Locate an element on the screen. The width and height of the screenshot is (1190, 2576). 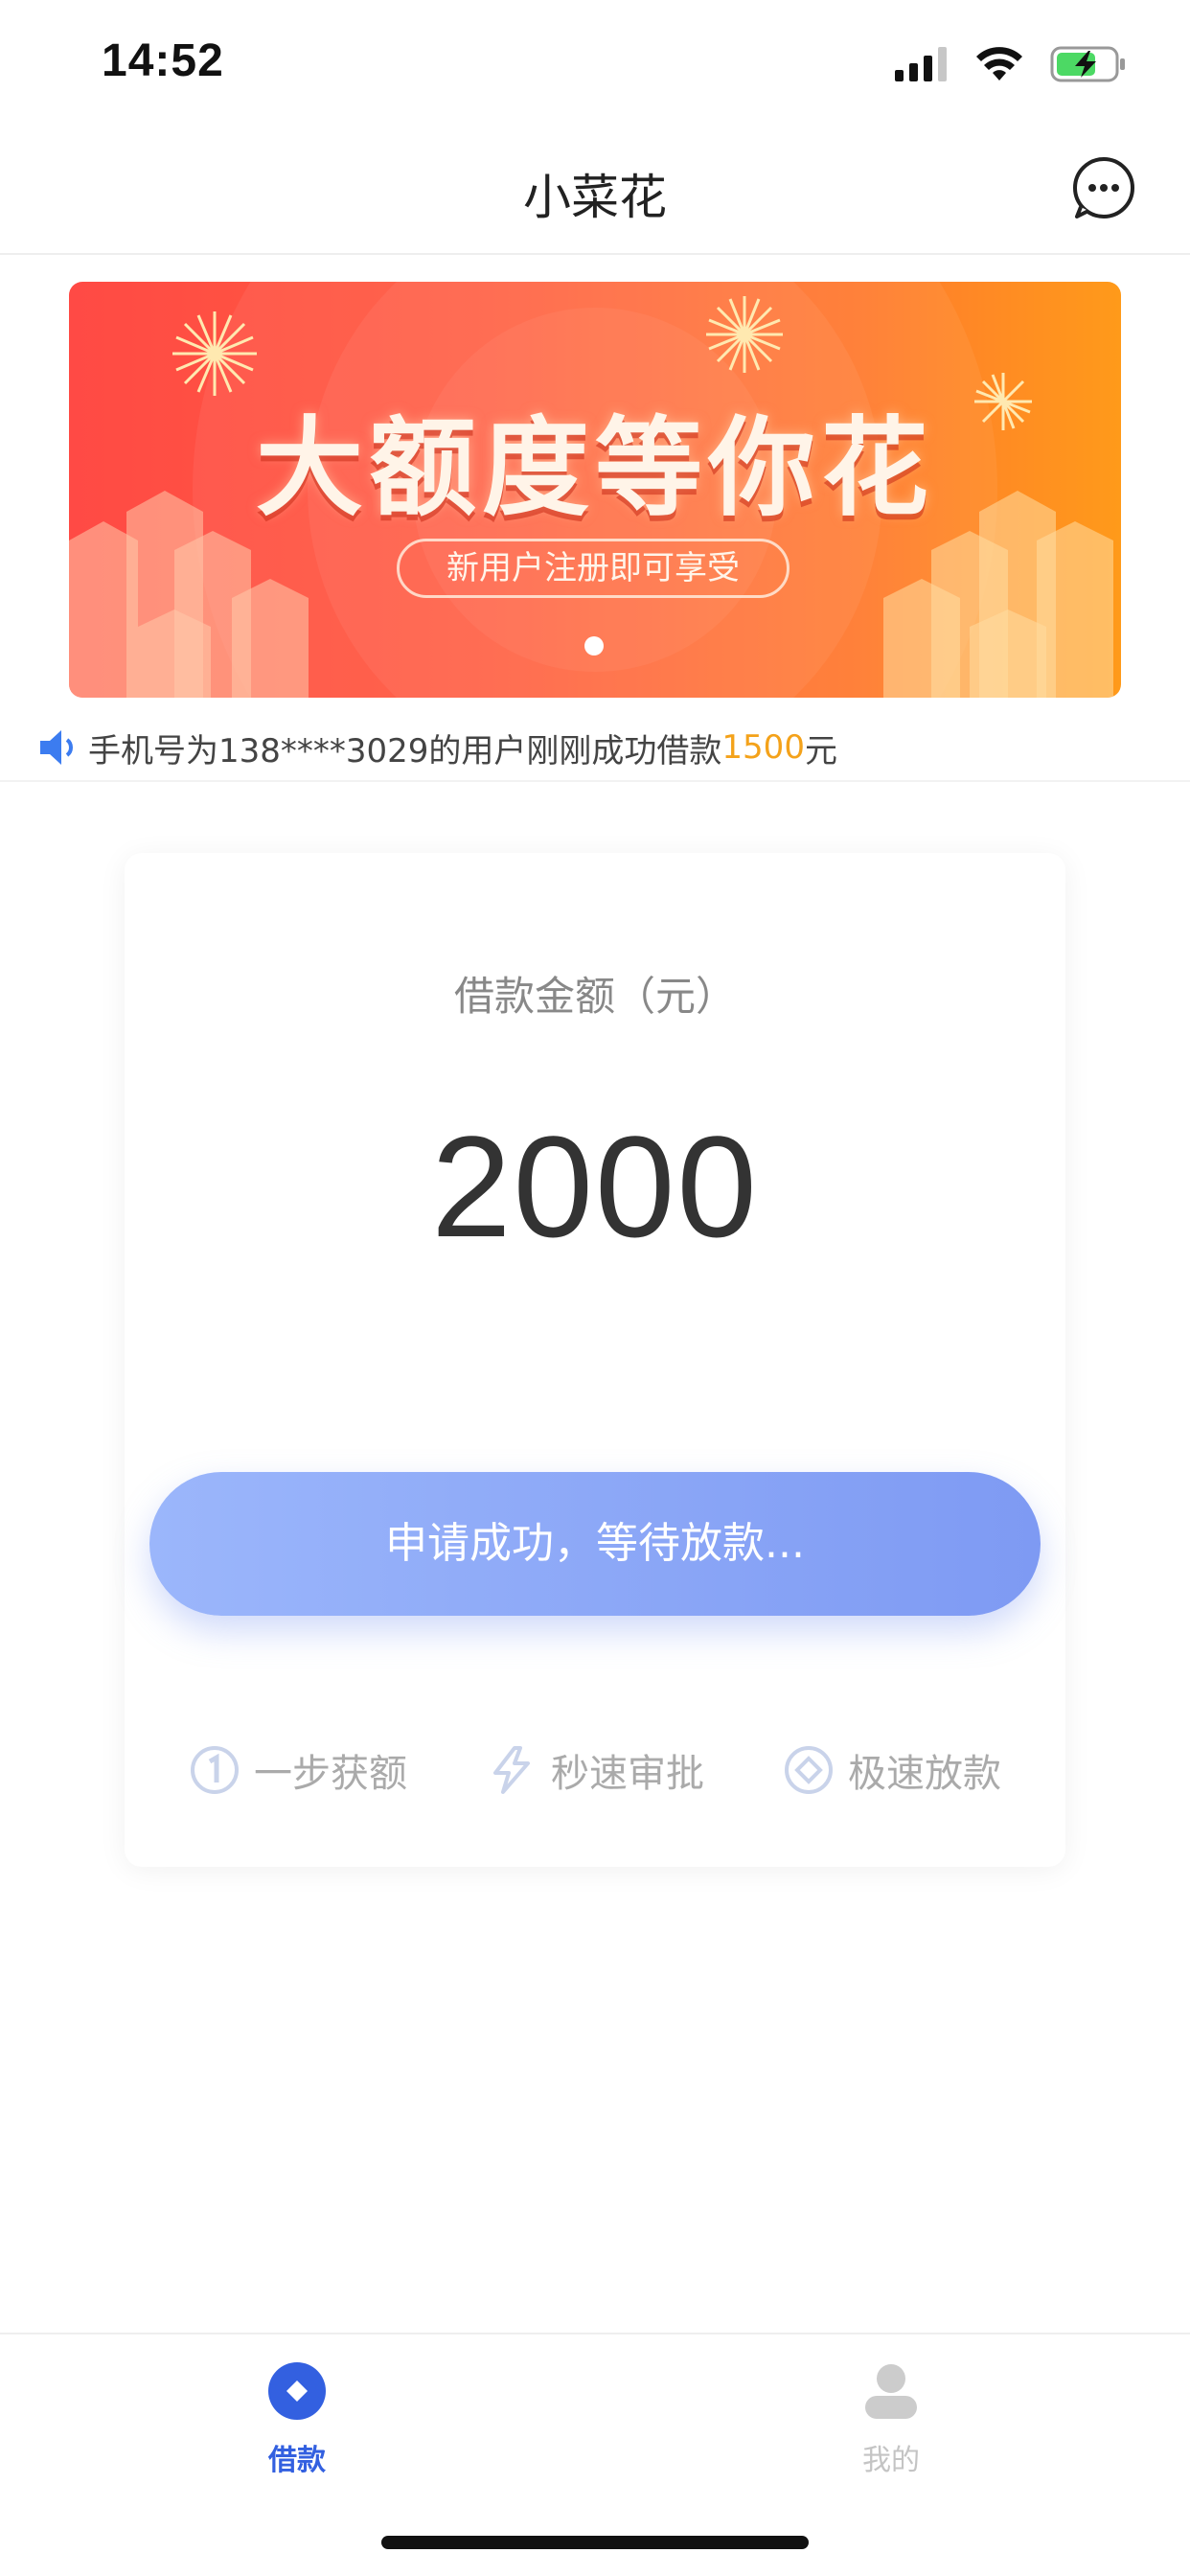
notice-amount: 1500 is located at coordinates (763, 747).